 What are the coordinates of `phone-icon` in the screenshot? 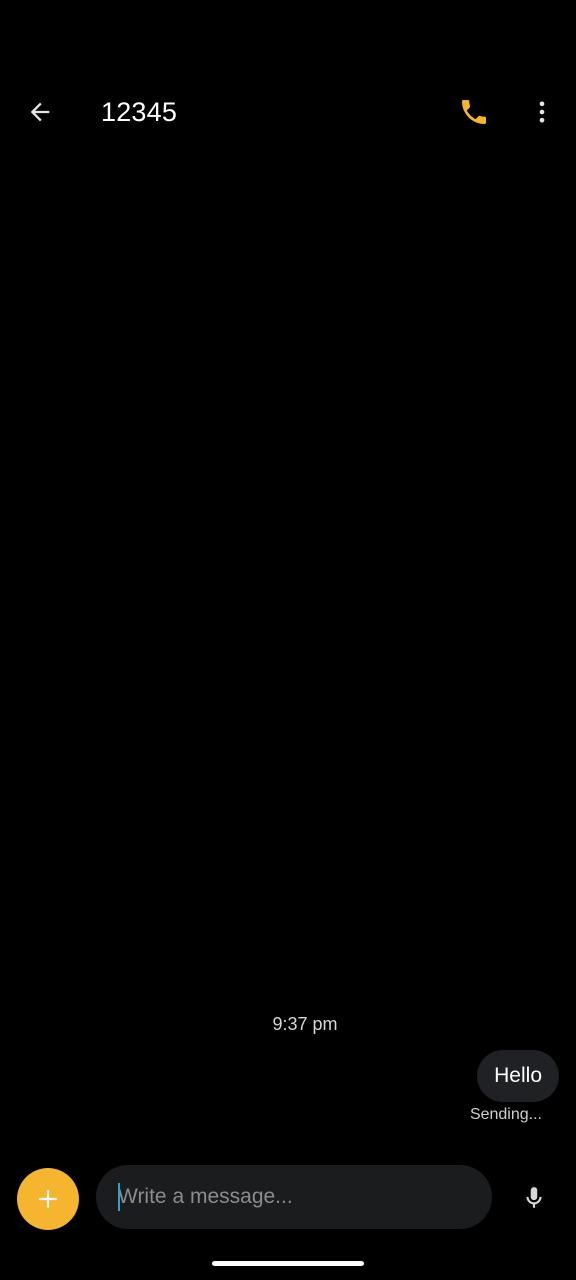 It's located at (474, 112).